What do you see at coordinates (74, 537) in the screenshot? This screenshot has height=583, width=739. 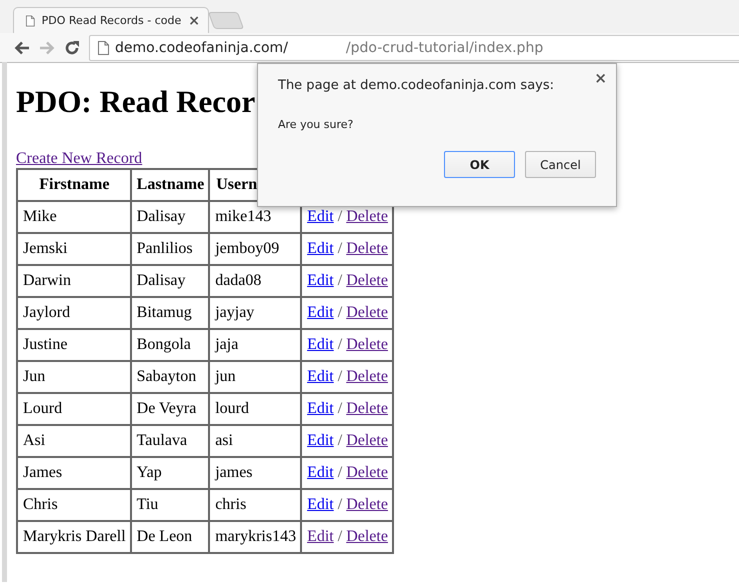 I see `table-cell: Marykris Darell` at bounding box center [74, 537].